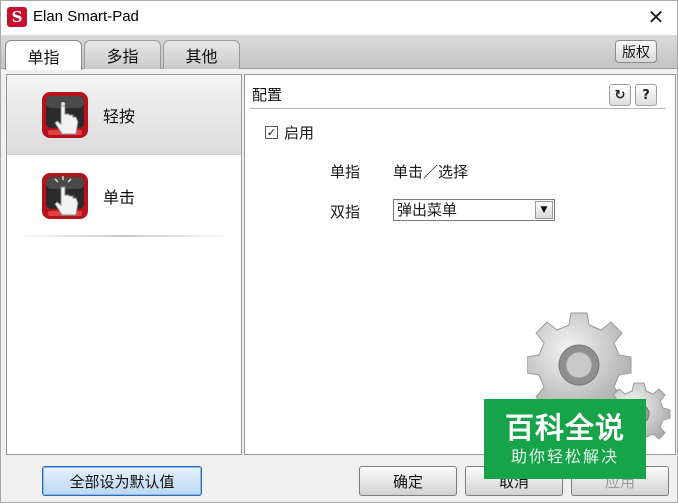 Image resolution: width=678 pixels, height=503 pixels. Describe the element at coordinates (564, 456) in the screenshot. I see `watermark-subtitle: 助你轻松解决` at that location.